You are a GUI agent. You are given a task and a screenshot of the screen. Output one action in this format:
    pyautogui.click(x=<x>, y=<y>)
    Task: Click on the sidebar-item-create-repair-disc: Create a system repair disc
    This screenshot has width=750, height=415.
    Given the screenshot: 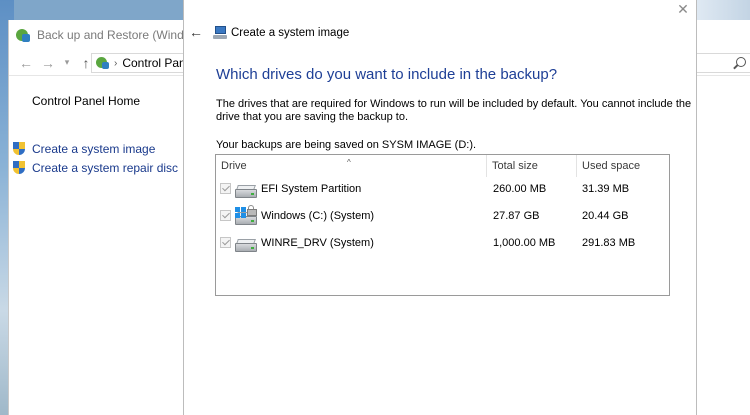 What is the action you would take?
    pyautogui.click(x=95, y=168)
    